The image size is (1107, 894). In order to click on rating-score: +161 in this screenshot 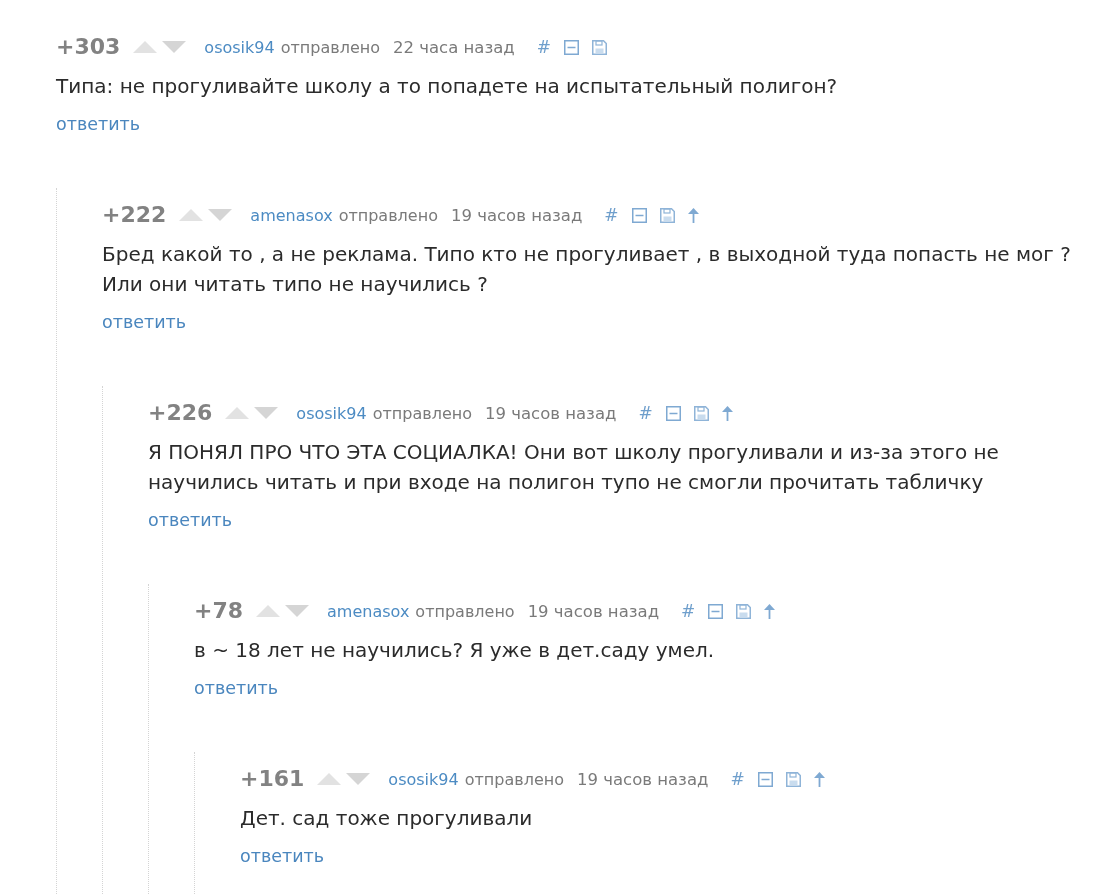, I will do `click(272, 779)`.